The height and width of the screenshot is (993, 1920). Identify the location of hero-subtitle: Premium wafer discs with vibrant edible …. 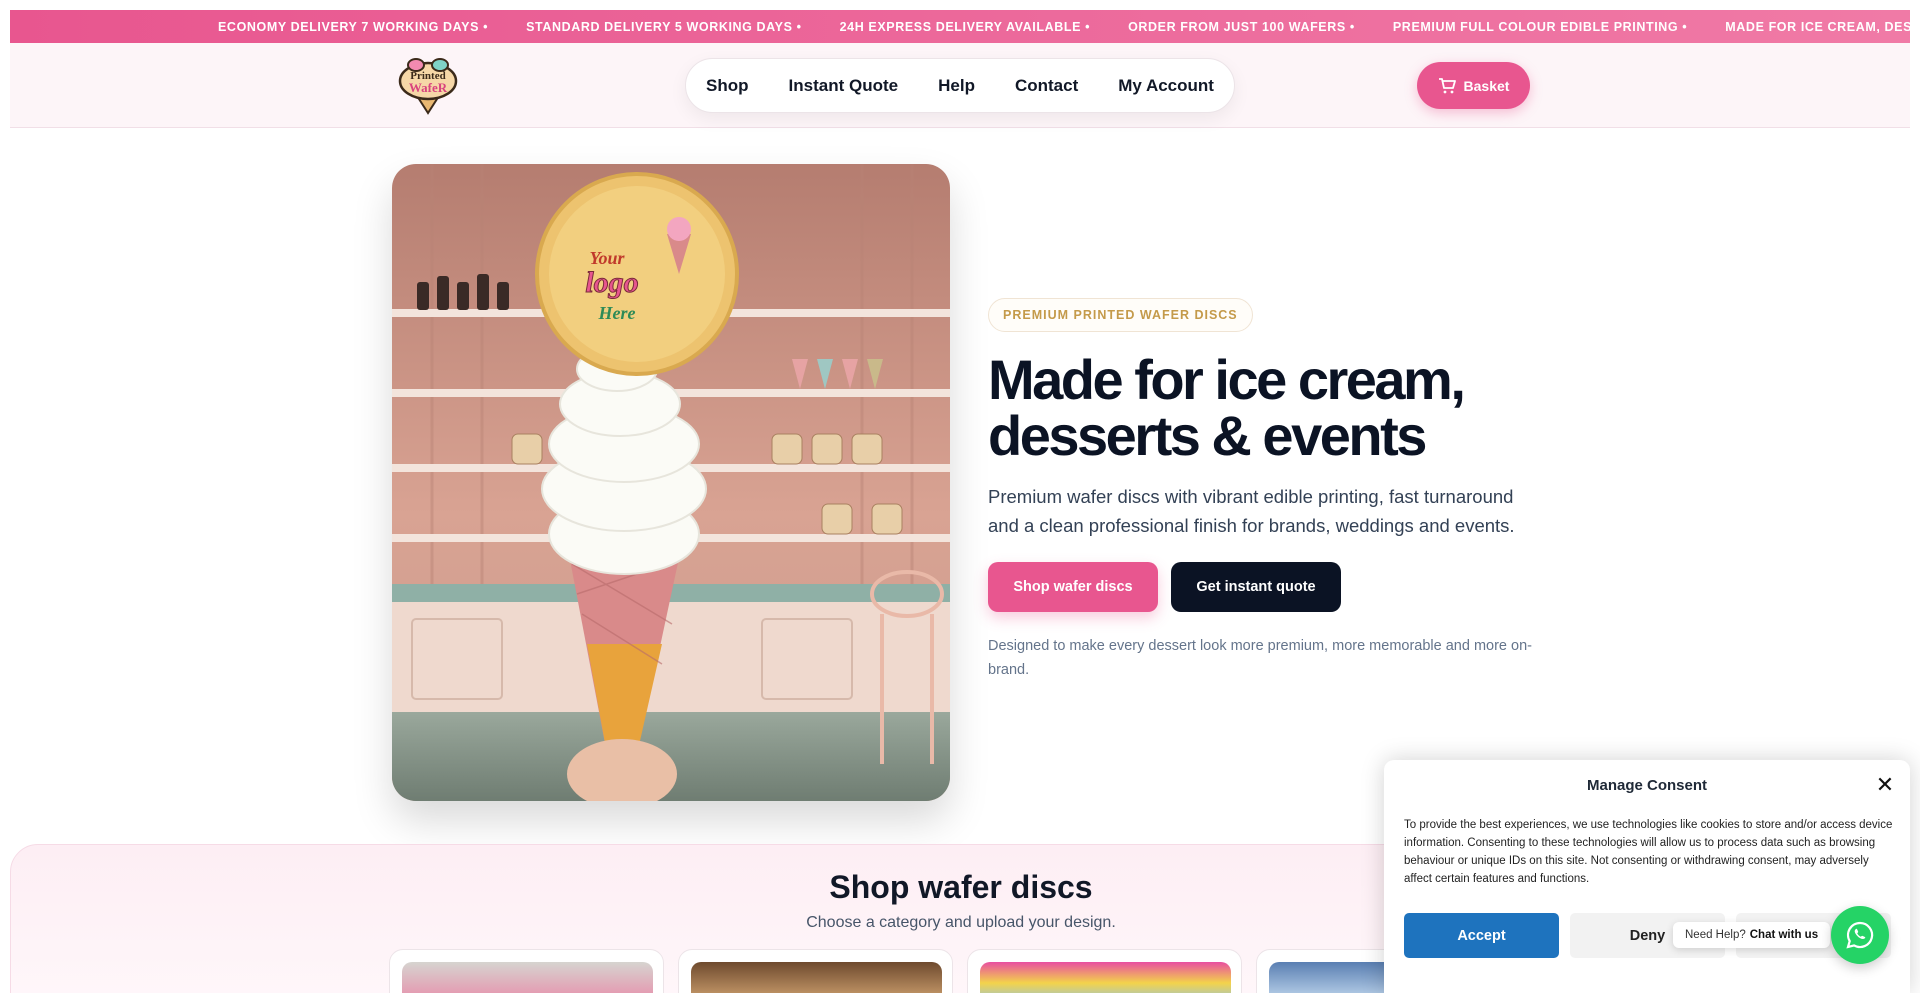
(1251, 511).